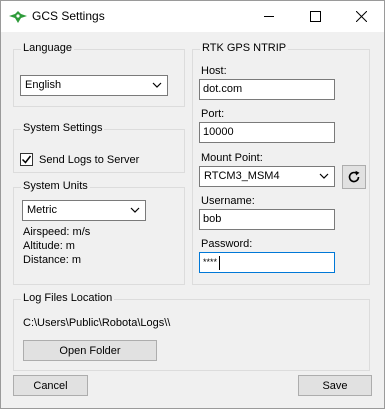 The image size is (385, 409). I want to click on log-files-path: C:\Users\Public\Robota\Logs\\, so click(97, 323).